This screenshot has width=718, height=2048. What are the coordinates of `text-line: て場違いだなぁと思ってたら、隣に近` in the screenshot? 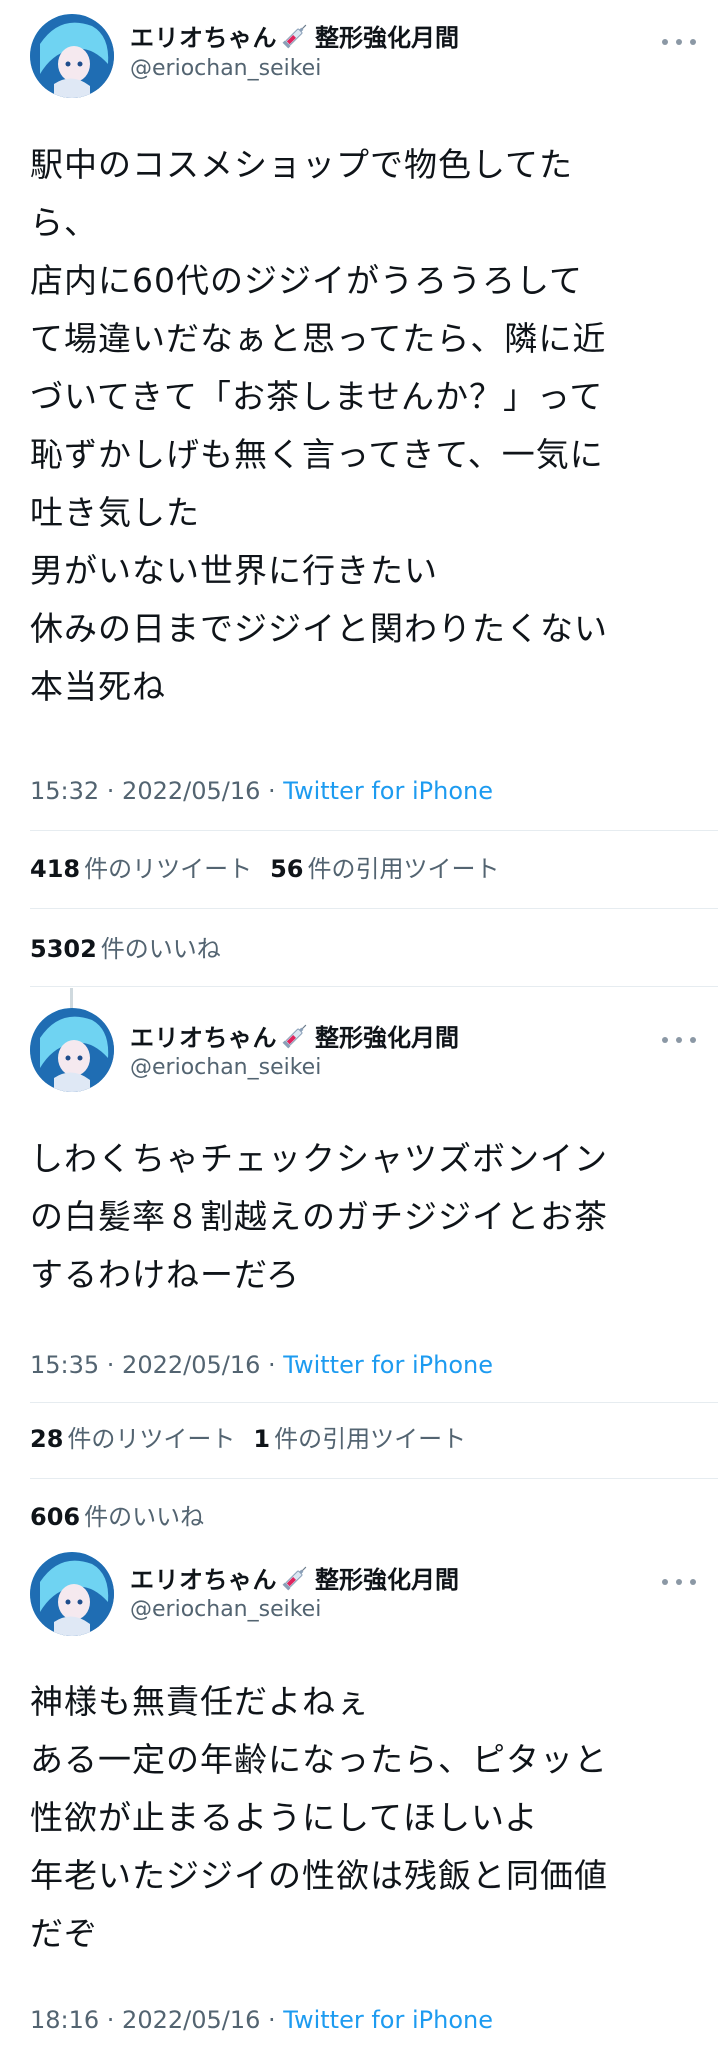 It's located at (318, 338).